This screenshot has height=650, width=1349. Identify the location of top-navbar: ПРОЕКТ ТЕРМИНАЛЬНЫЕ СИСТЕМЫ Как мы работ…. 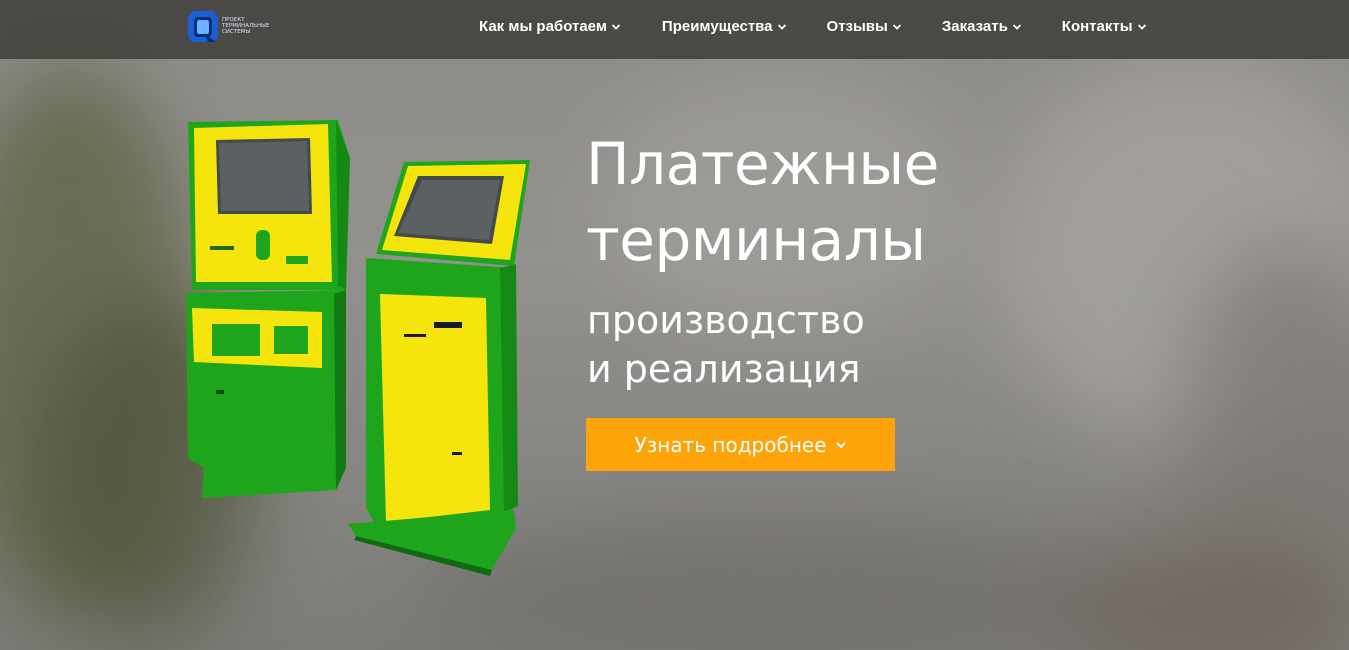
(674, 29).